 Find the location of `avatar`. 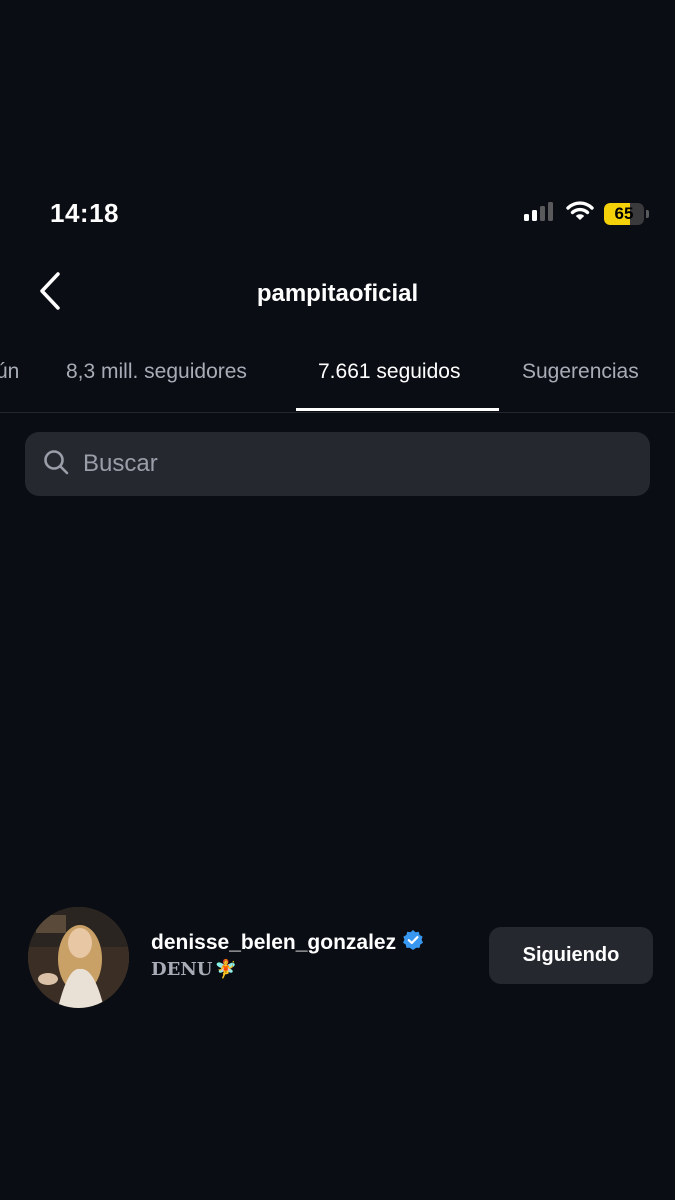

avatar is located at coordinates (78, 957).